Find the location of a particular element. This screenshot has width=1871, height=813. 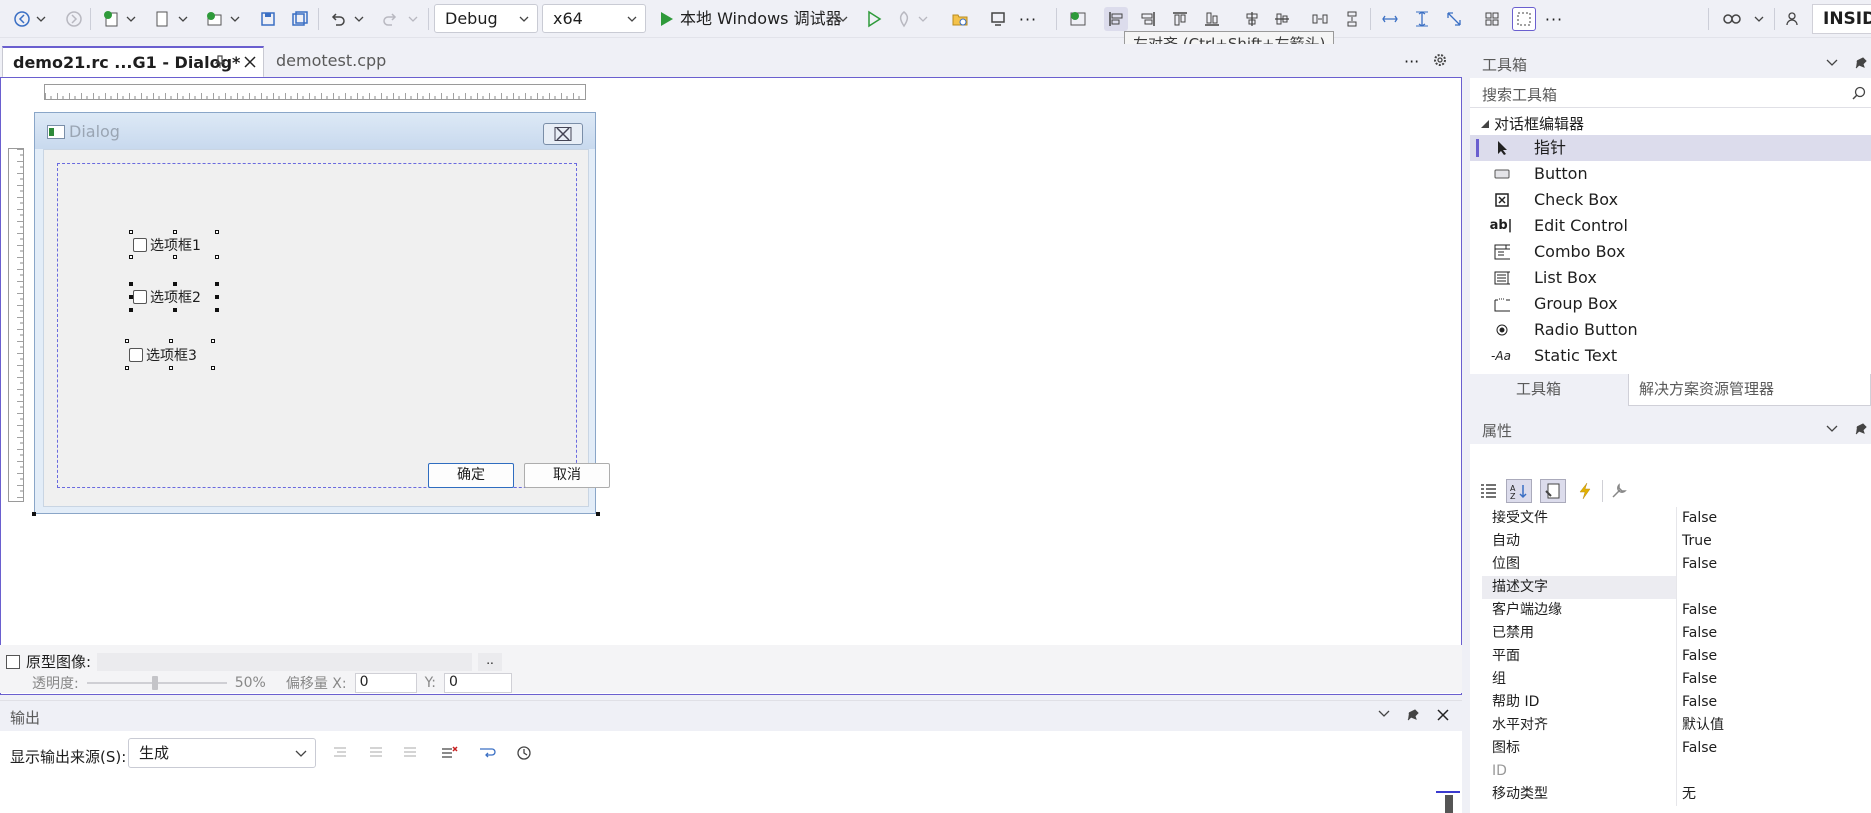

toolbox-group-dialog-editor: 对话框编辑器 is located at coordinates (1532, 123).